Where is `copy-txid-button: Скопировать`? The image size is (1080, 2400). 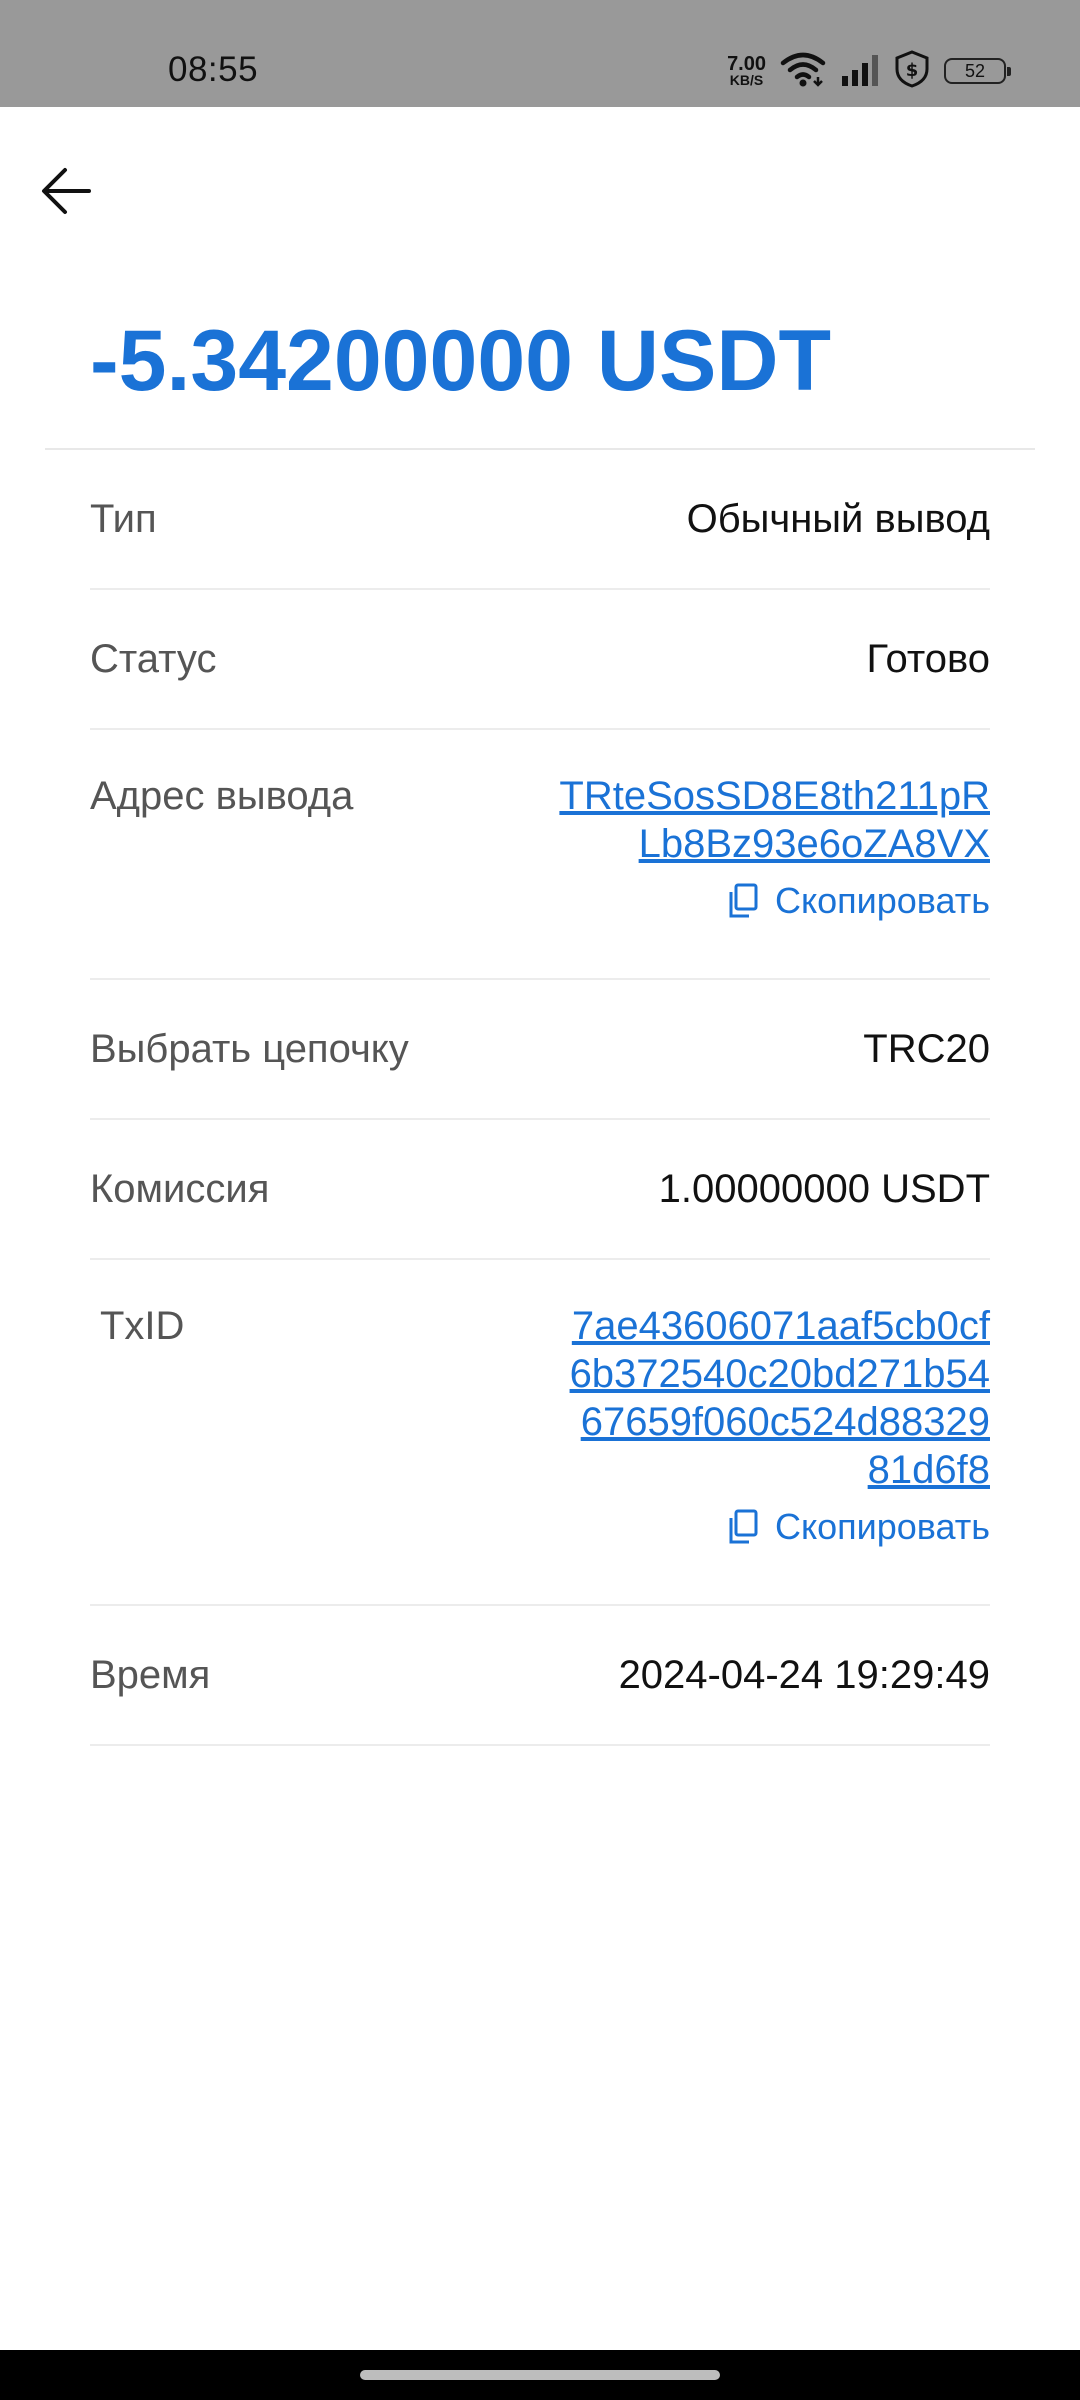 copy-txid-button: Скопировать is located at coordinates (858, 1527).